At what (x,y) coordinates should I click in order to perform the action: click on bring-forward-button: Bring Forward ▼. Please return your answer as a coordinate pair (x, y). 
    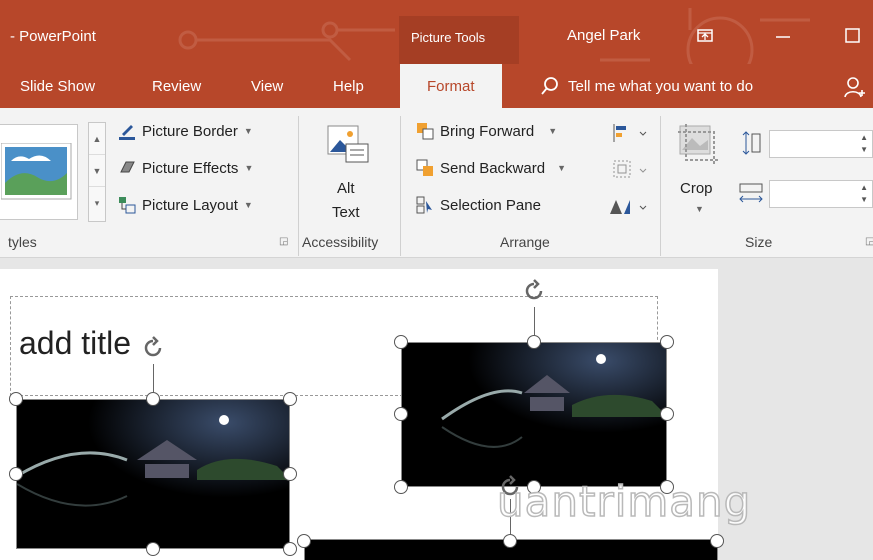
    Looking at the image, I should click on (486, 131).